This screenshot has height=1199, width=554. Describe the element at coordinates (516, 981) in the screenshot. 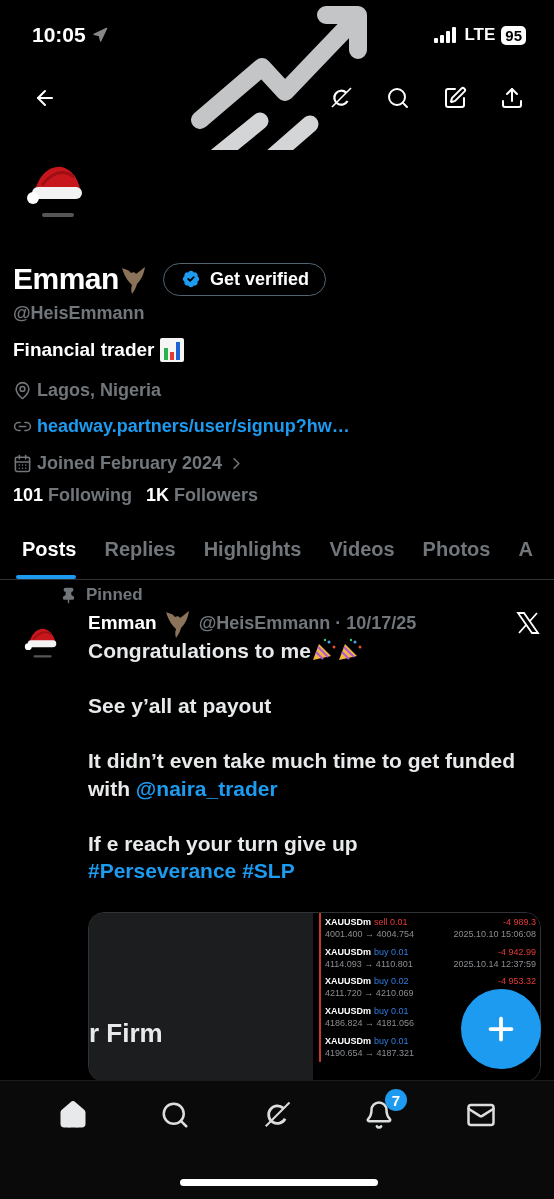

I see `trade-profit: -4 953.32` at that location.